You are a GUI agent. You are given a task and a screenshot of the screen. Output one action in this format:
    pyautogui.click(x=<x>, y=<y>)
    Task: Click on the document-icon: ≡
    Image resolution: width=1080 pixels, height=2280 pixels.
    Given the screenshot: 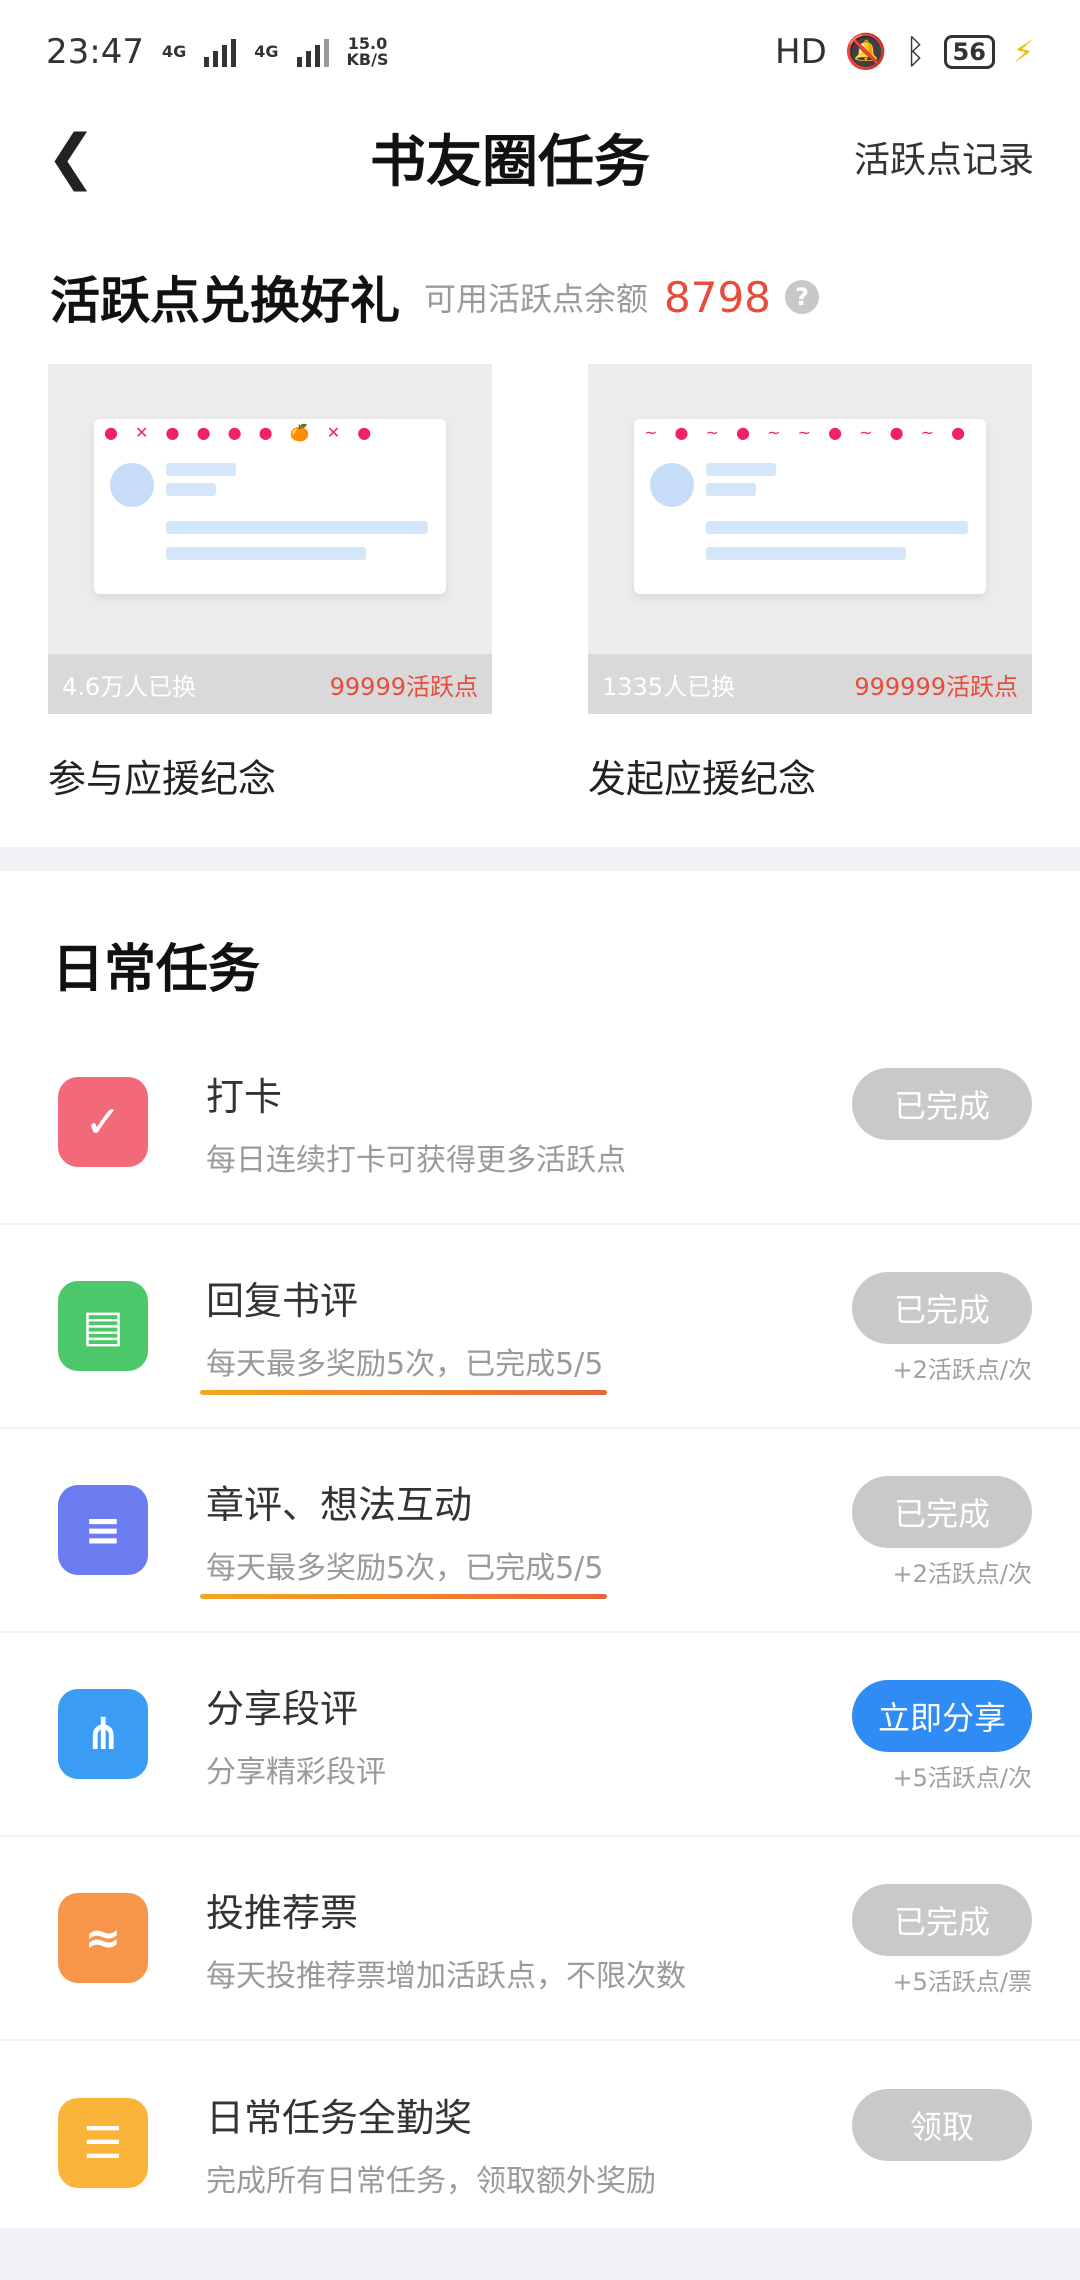 What is the action you would take?
    pyautogui.click(x=103, y=1530)
    